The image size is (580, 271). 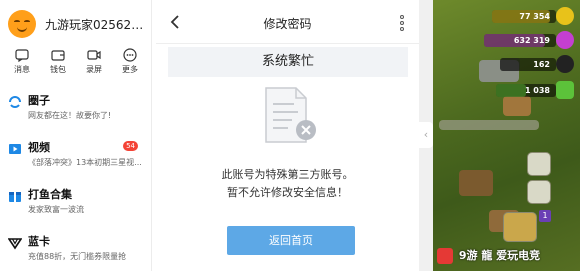 I want to click on document-error-icon, so click(x=290, y=115).